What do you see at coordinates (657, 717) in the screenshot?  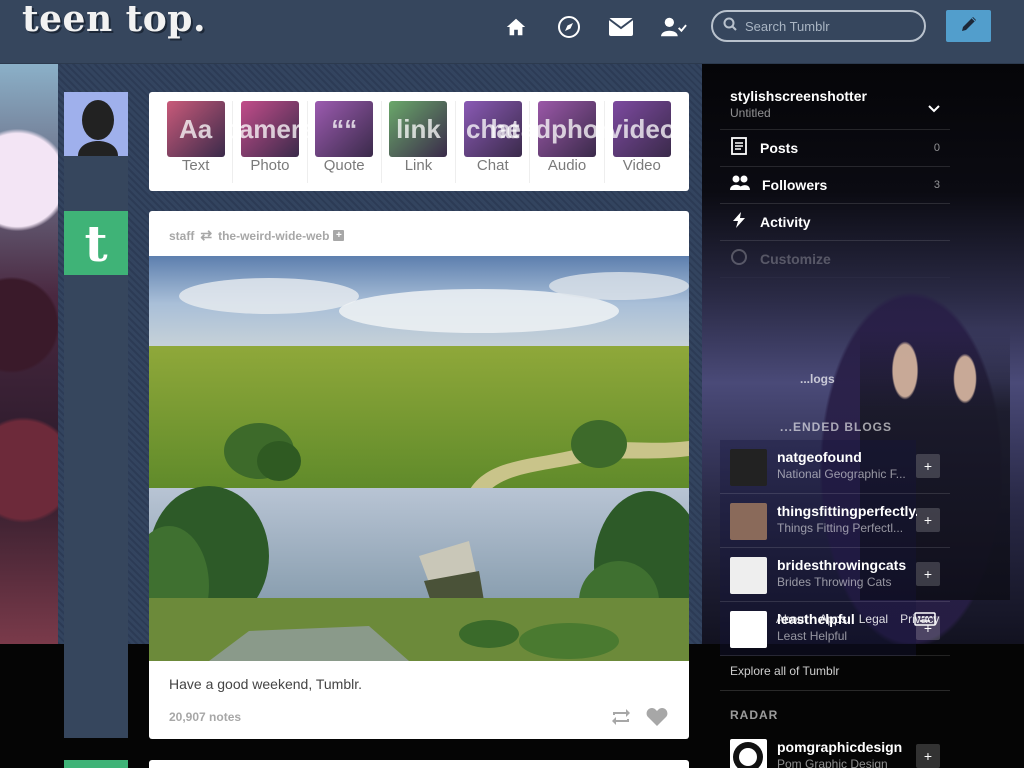 I see `like-heart-icon` at bounding box center [657, 717].